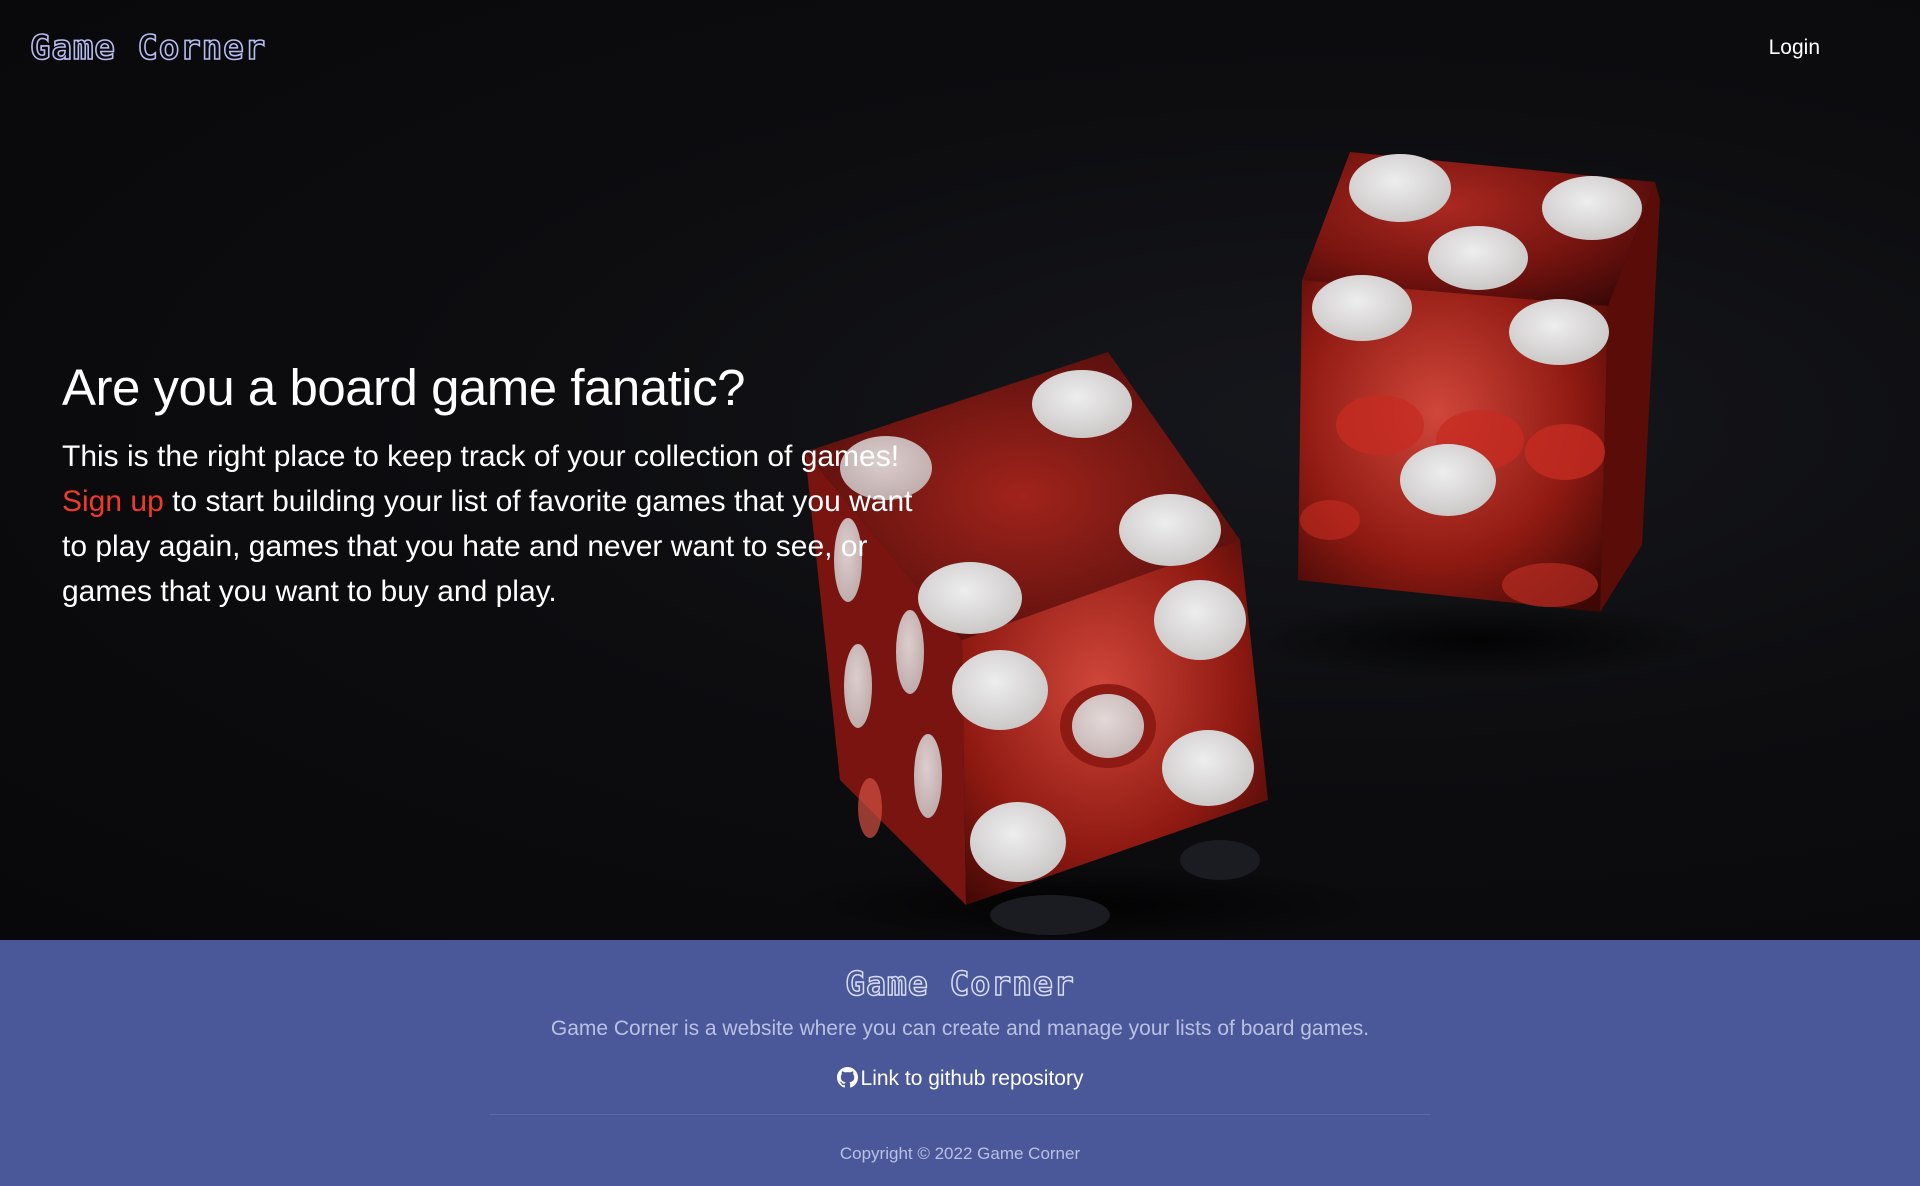  What do you see at coordinates (960, 48) in the screenshot?
I see `navbar: Game Corner Login` at bounding box center [960, 48].